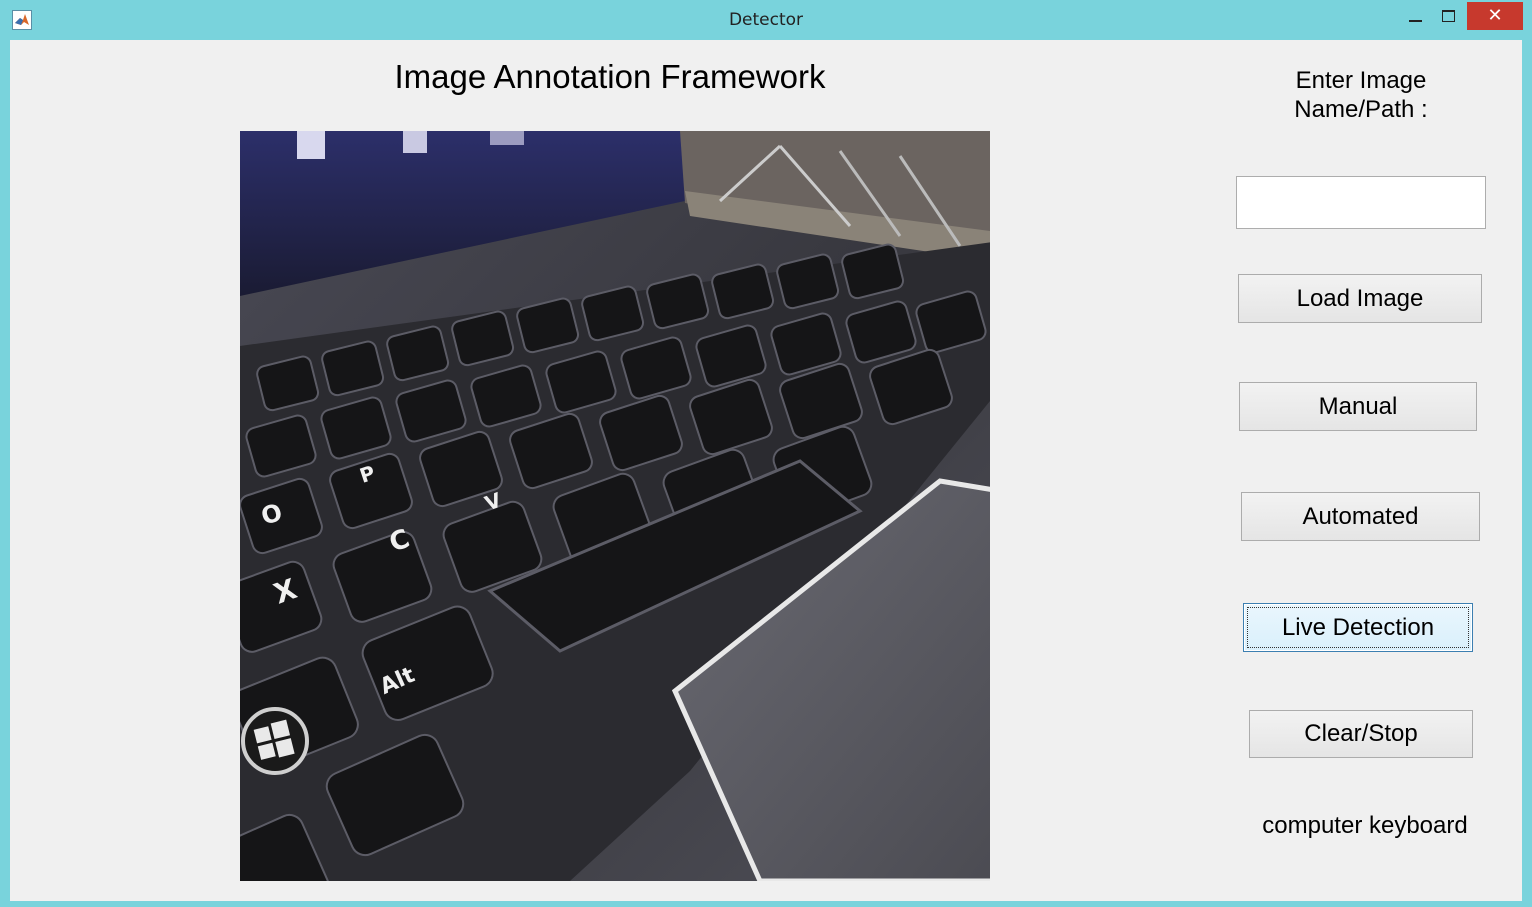 This screenshot has height=907, width=1532. I want to click on window-title: Detector, so click(766, 20).